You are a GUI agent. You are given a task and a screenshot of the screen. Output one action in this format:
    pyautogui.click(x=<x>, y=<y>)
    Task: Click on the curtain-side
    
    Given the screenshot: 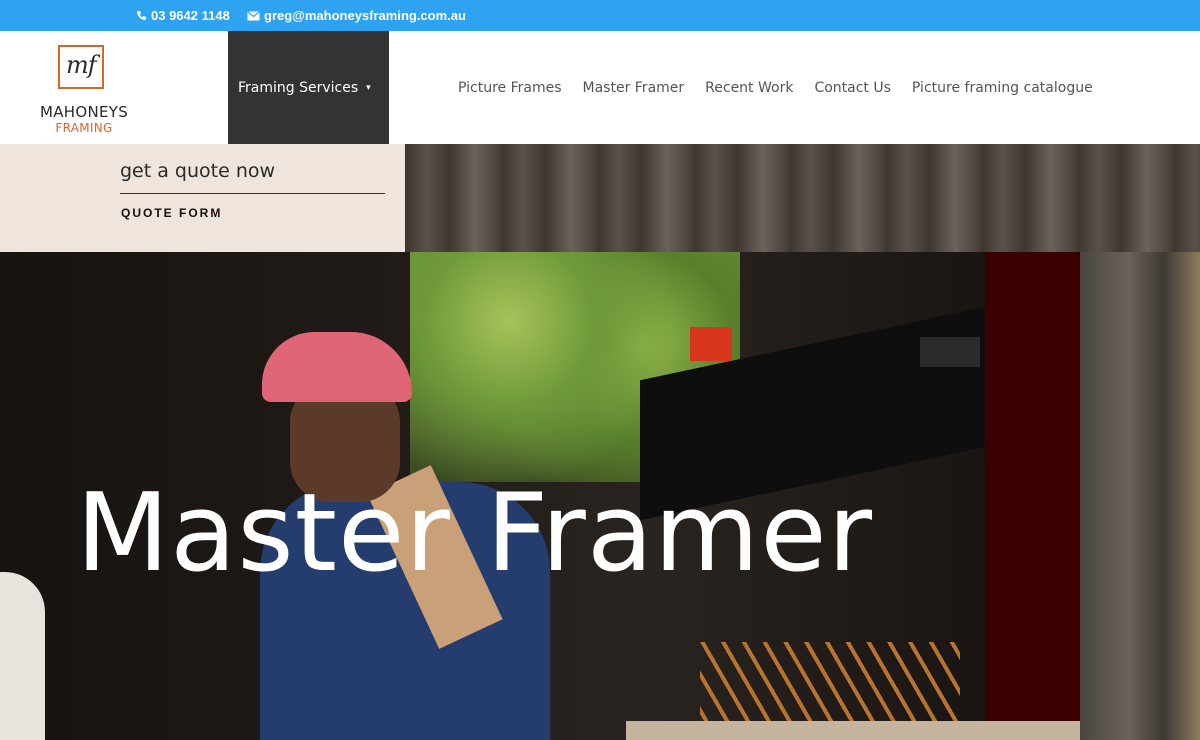 What is the action you would take?
    pyautogui.click(x=1140, y=496)
    